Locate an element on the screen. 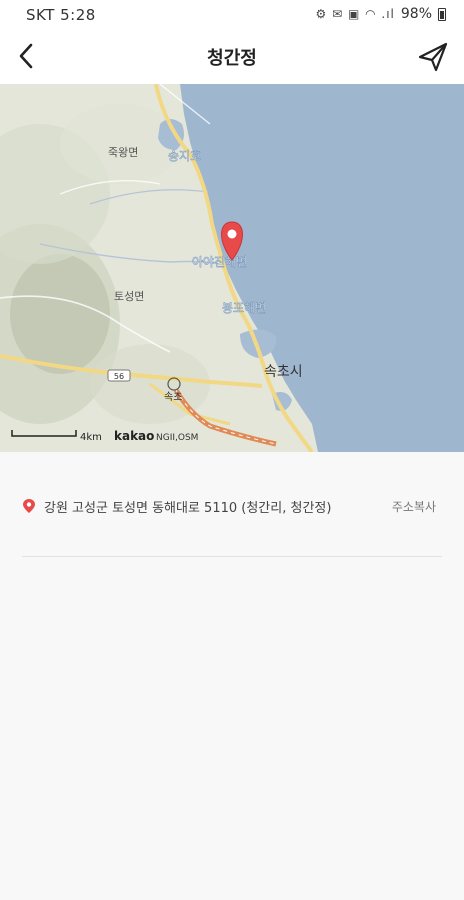 The image size is (464, 900). divider is located at coordinates (232, 556).